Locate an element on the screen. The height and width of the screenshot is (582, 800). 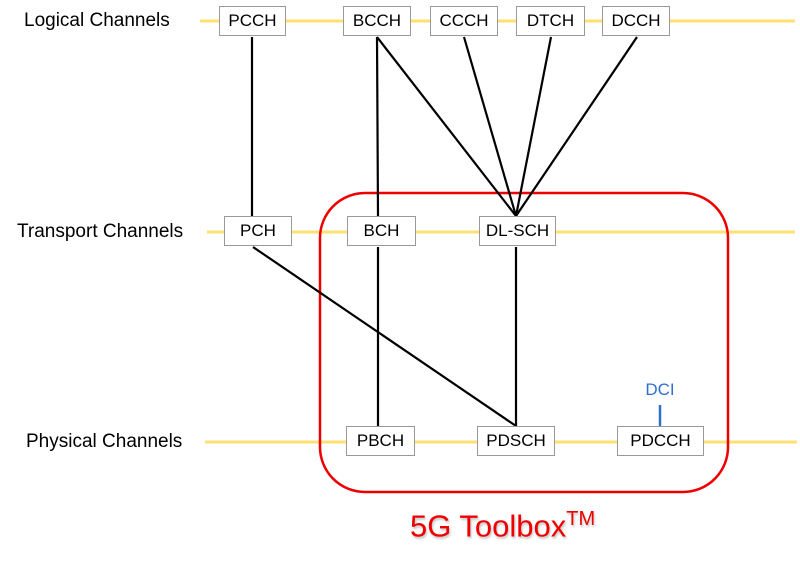
row-label-transport: Transport Channels is located at coordinates (100, 231).